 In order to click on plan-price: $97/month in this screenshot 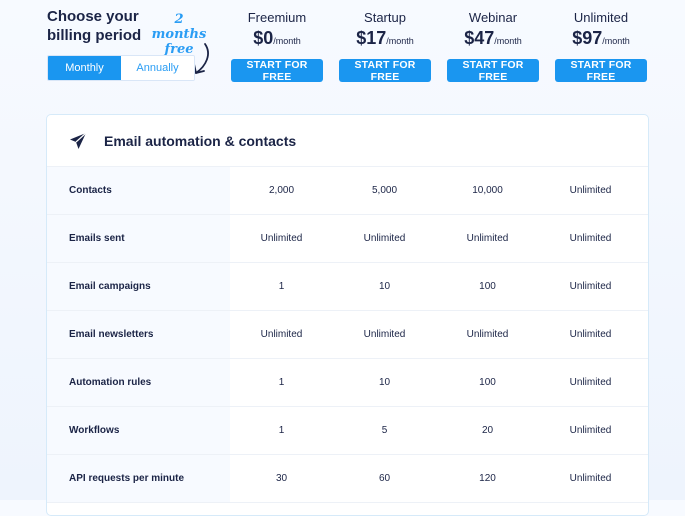, I will do `click(601, 39)`.